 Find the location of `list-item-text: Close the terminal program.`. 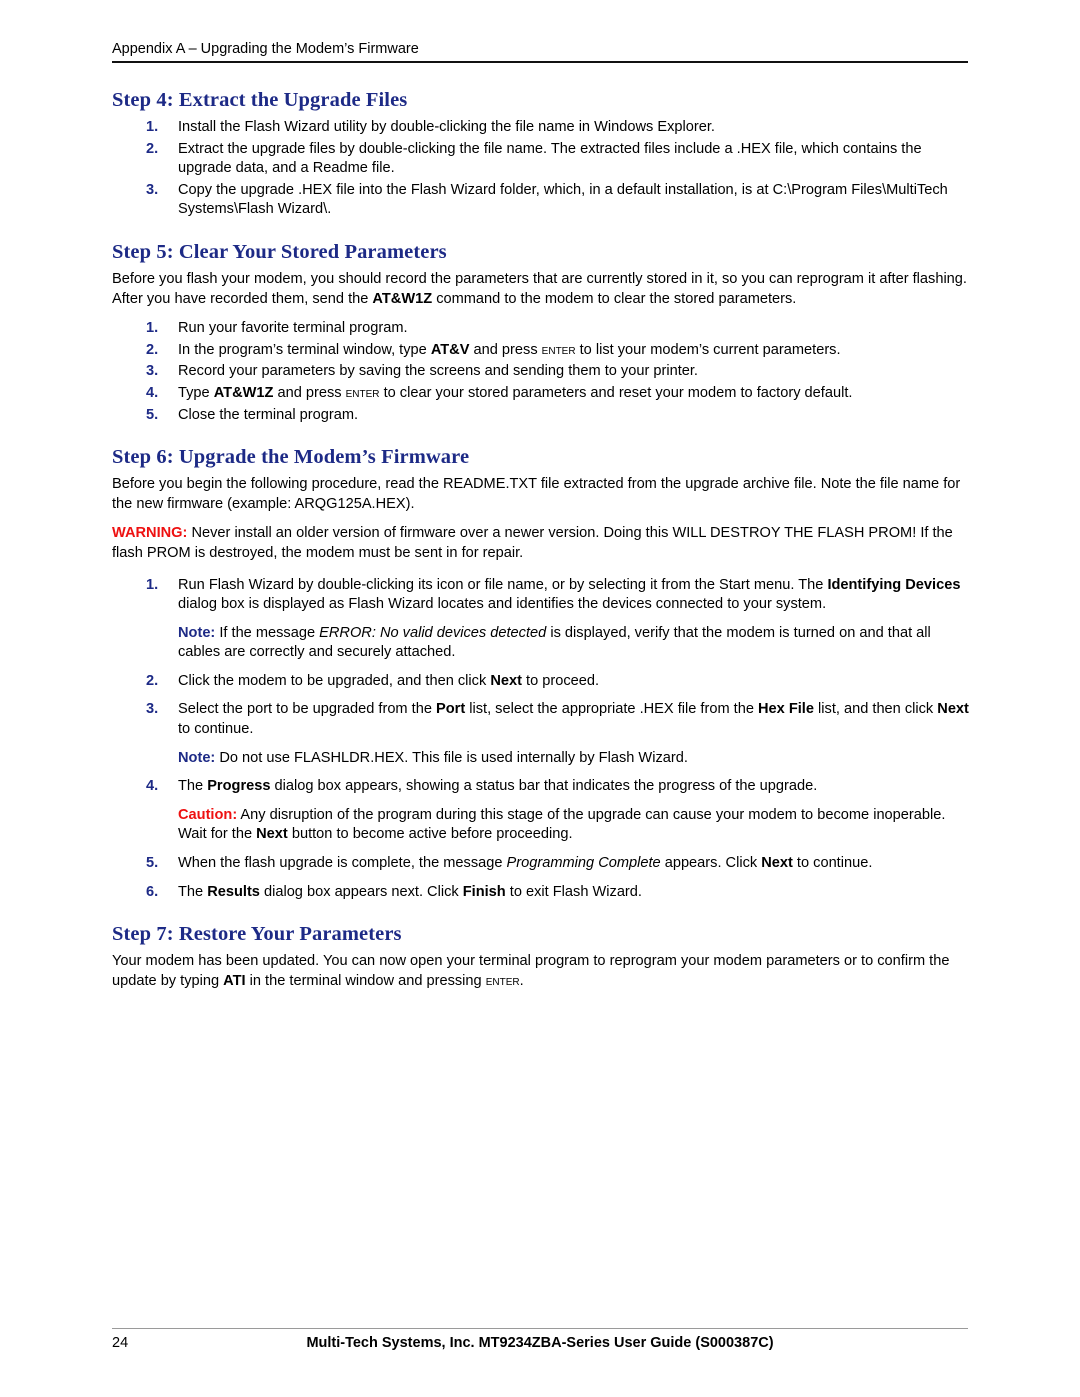

list-item-text: Close the terminal program. is located at coordinates (268, 414).